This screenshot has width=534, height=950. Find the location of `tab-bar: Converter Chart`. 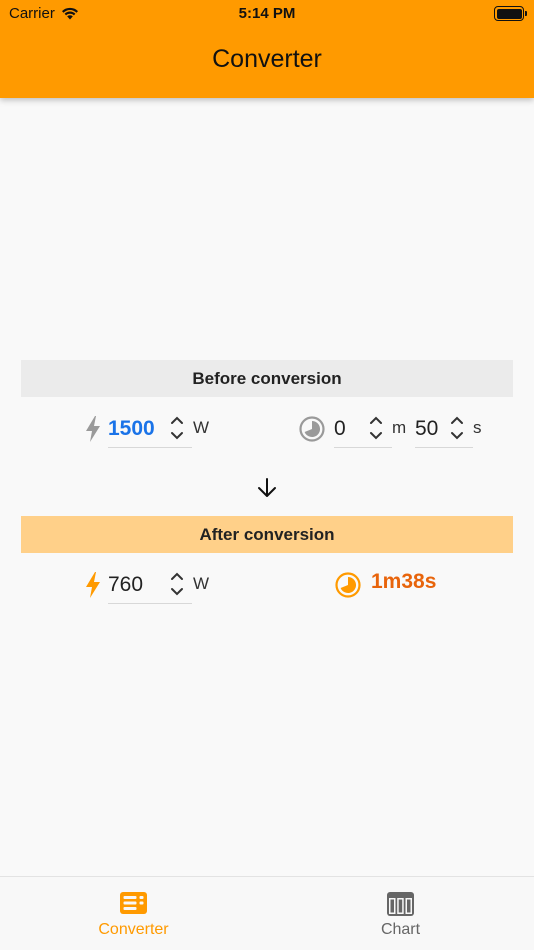

tab-bar: Converter Chart is located at coordinates (267, 913).